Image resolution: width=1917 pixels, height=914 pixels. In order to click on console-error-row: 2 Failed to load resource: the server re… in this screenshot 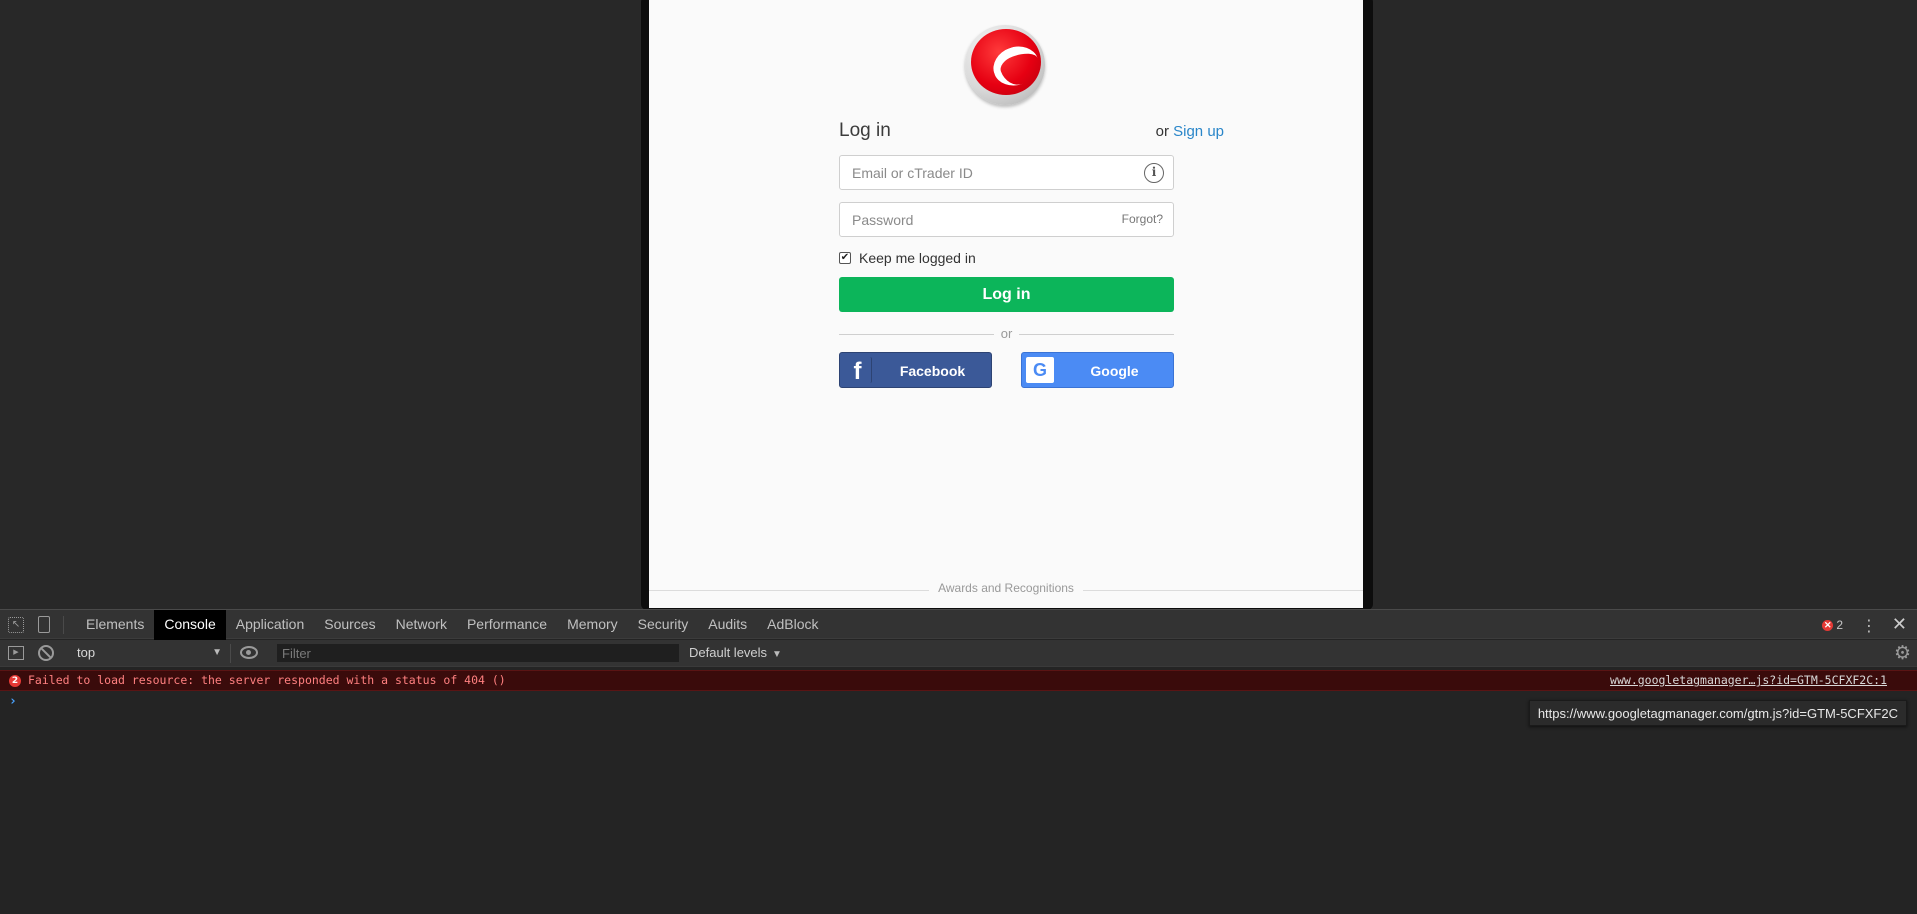, I will do `click(958, 680)`.